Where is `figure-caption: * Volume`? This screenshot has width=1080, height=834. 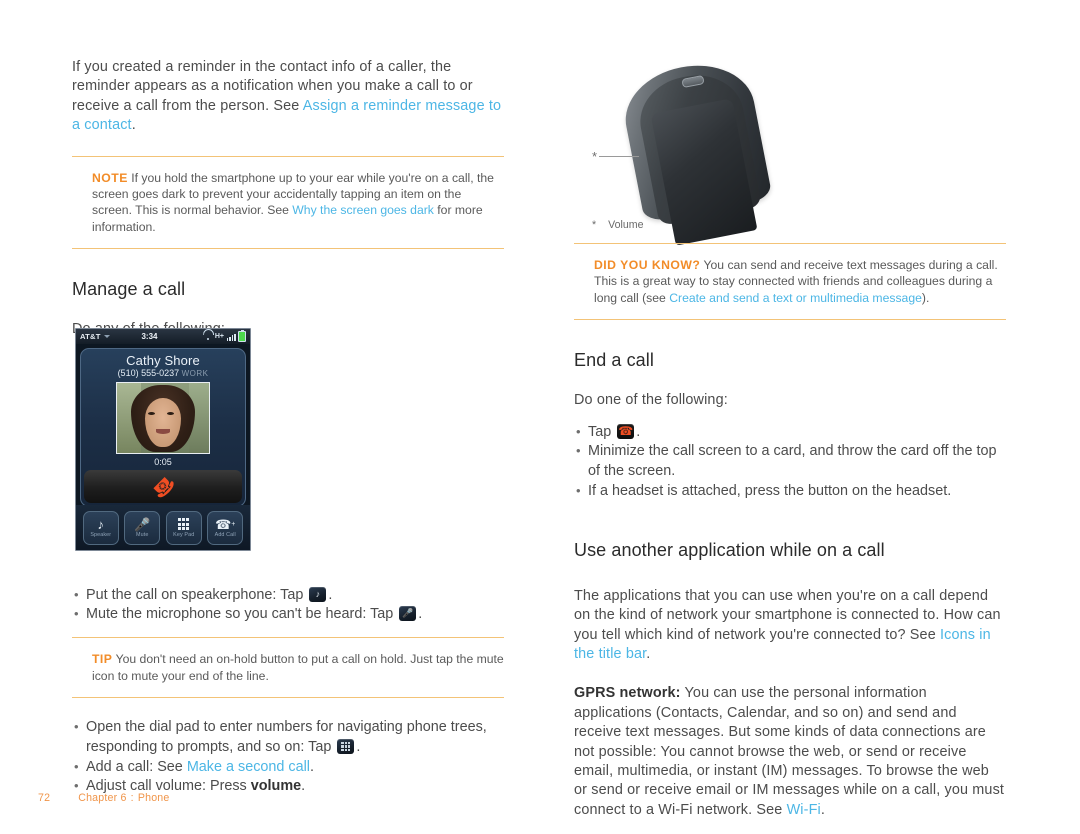 figure-caption: * Volume is located at coordinates (617, 225).